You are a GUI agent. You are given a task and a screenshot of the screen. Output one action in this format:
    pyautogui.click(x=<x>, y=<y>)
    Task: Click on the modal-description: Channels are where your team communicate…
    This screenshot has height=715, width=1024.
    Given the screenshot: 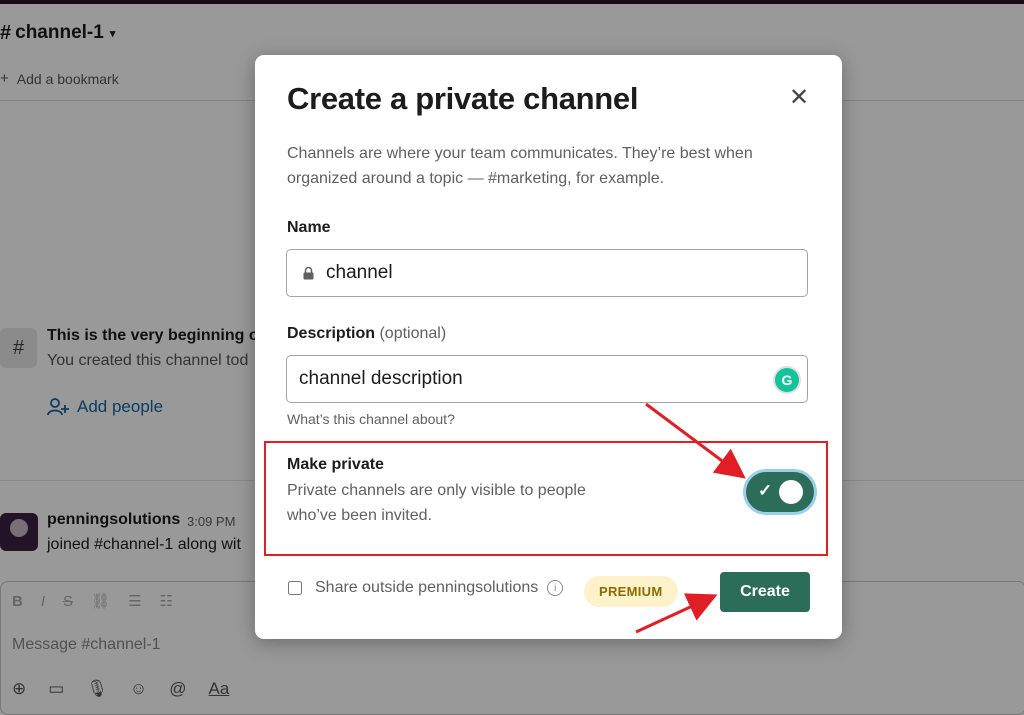 What is the action you would take?
    pyautogui.click(x=520, y=166)
    